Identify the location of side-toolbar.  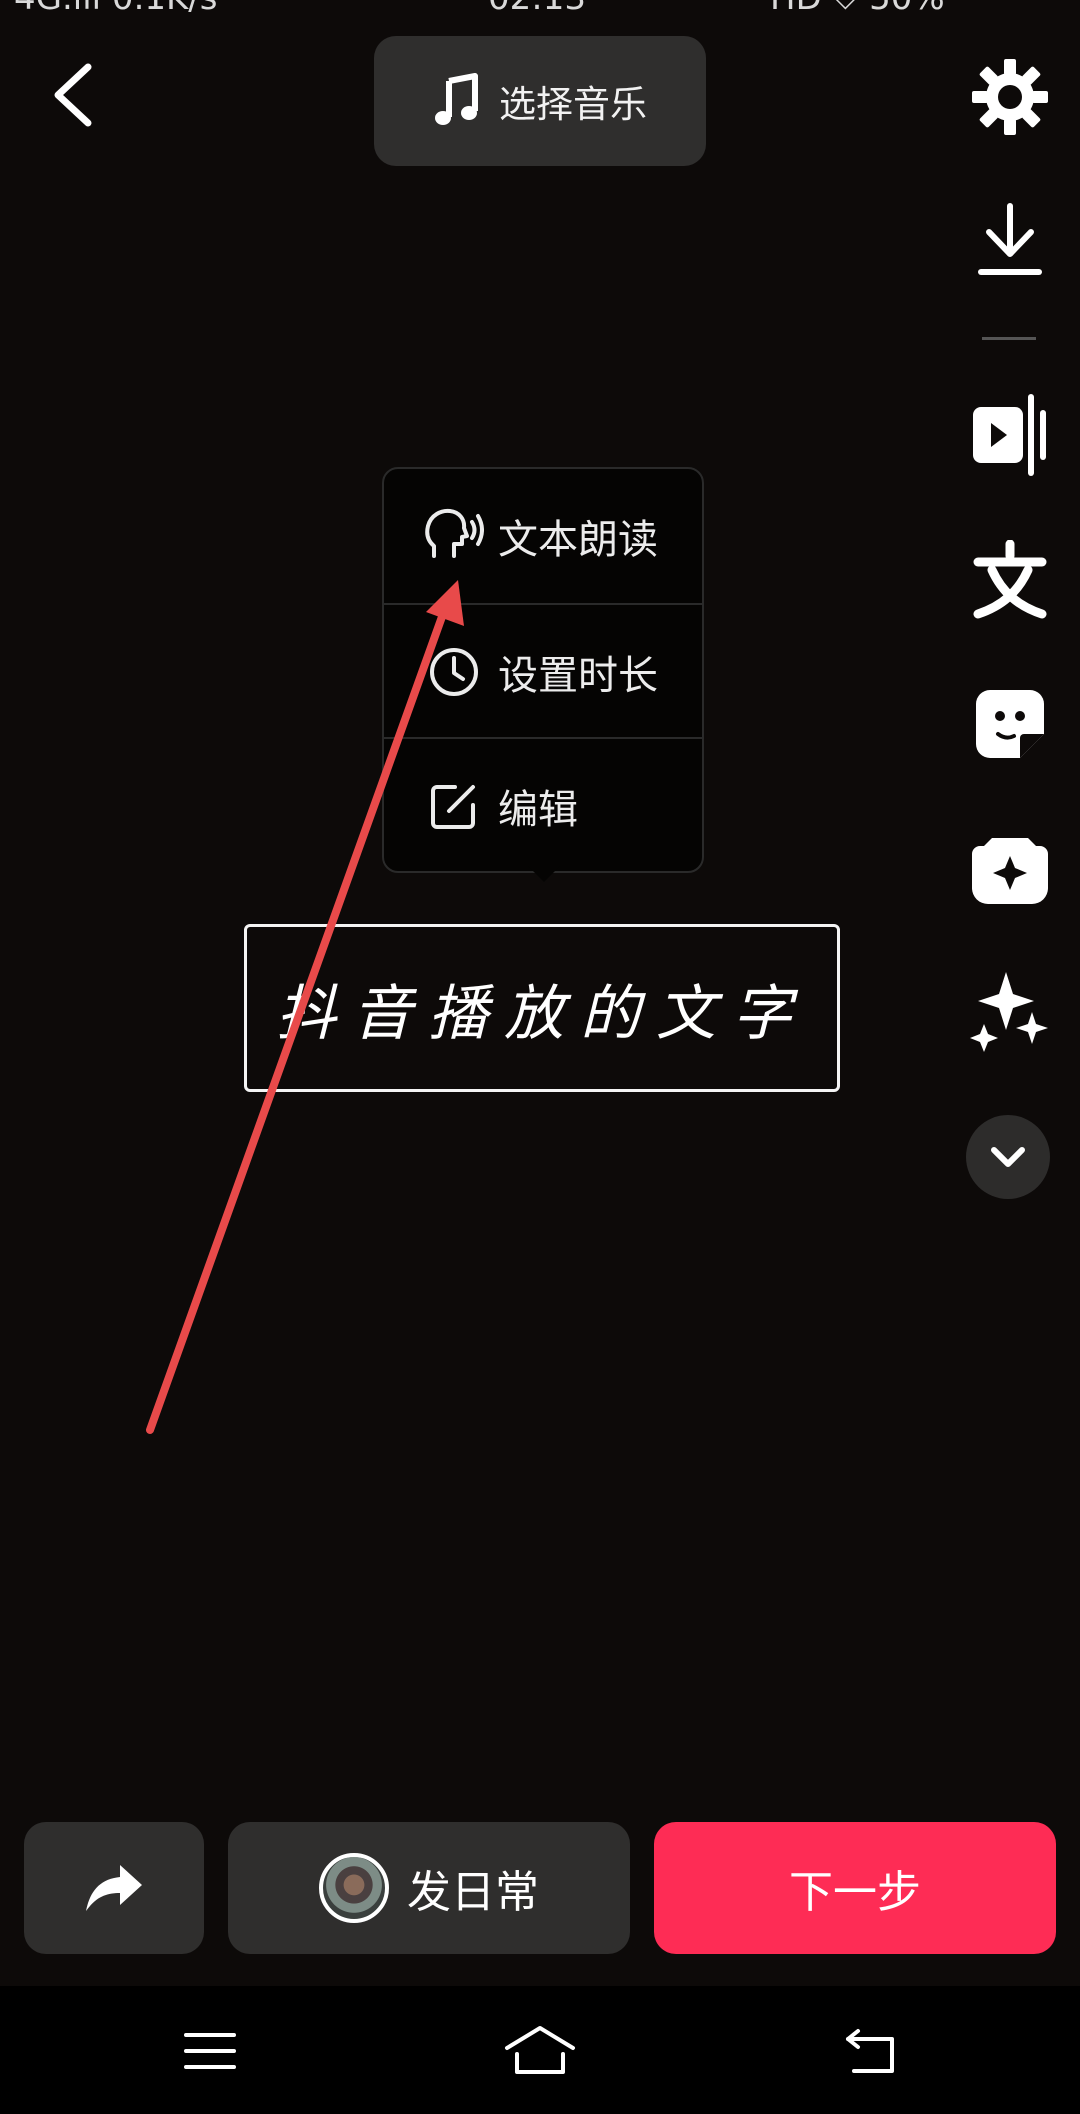
(1010, 610).